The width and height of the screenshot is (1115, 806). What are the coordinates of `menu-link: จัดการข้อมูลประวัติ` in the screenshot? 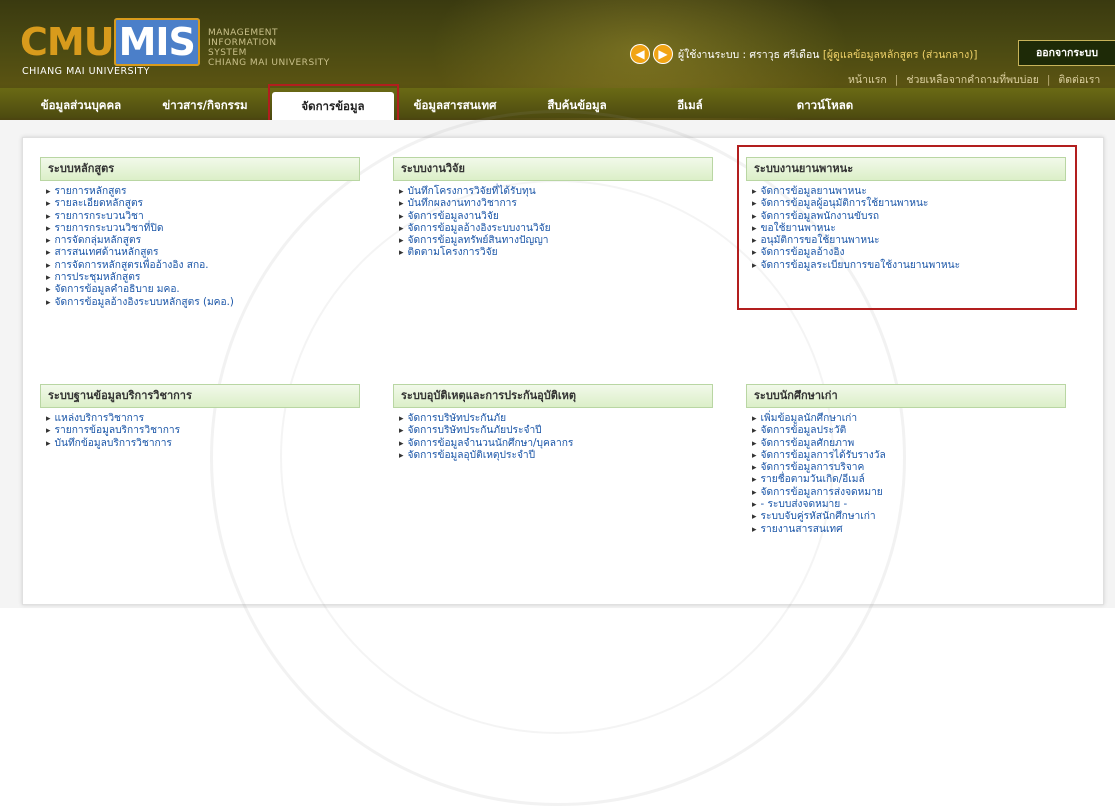 It's located at (909, 431).